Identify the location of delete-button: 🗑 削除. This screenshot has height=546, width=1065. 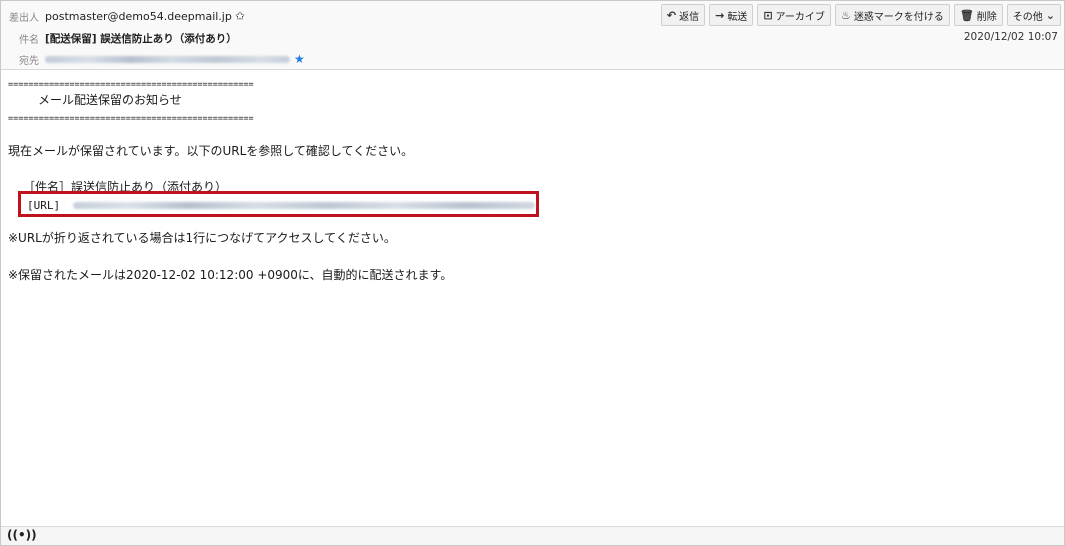
(978, 15).